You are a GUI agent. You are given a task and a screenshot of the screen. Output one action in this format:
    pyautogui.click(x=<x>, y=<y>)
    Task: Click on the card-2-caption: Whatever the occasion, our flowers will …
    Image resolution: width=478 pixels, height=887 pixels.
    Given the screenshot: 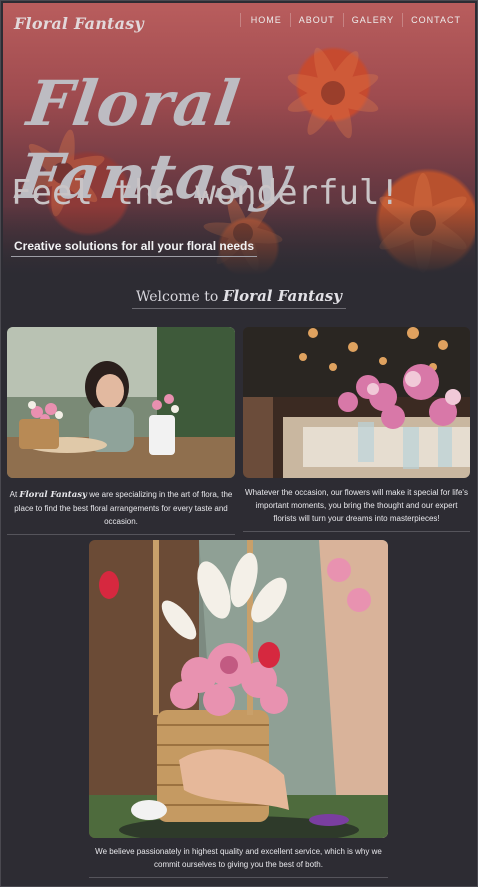 What is the action you would take?
    pyautogui.click(x=356, y=509)
    